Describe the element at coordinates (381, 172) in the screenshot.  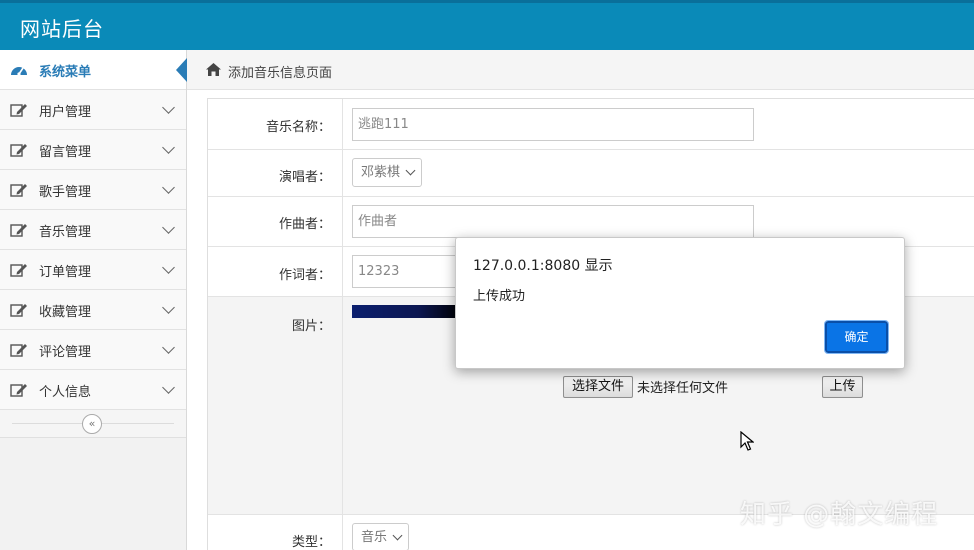
I see `singer-selected-value: 邓紫棋` at that location.